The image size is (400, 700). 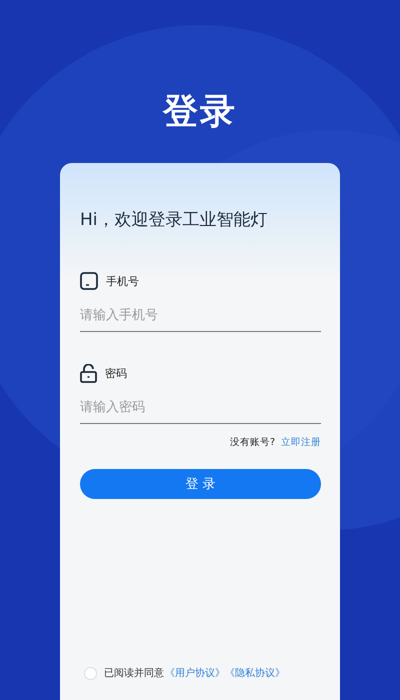 What do you see at coordinates (200, 112) in the screenshot?
I see `page-title: 登录` at bounding box center [200, 112].